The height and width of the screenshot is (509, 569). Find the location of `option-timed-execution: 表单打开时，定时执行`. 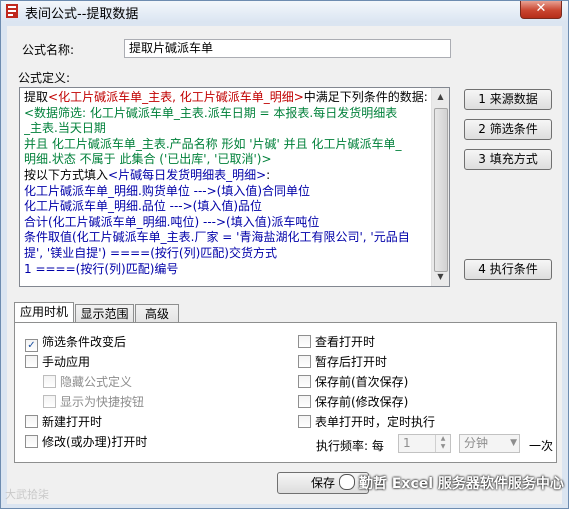

option-timed-execution: 表单打开时，定时执行 is located at coordinates (366, 423).